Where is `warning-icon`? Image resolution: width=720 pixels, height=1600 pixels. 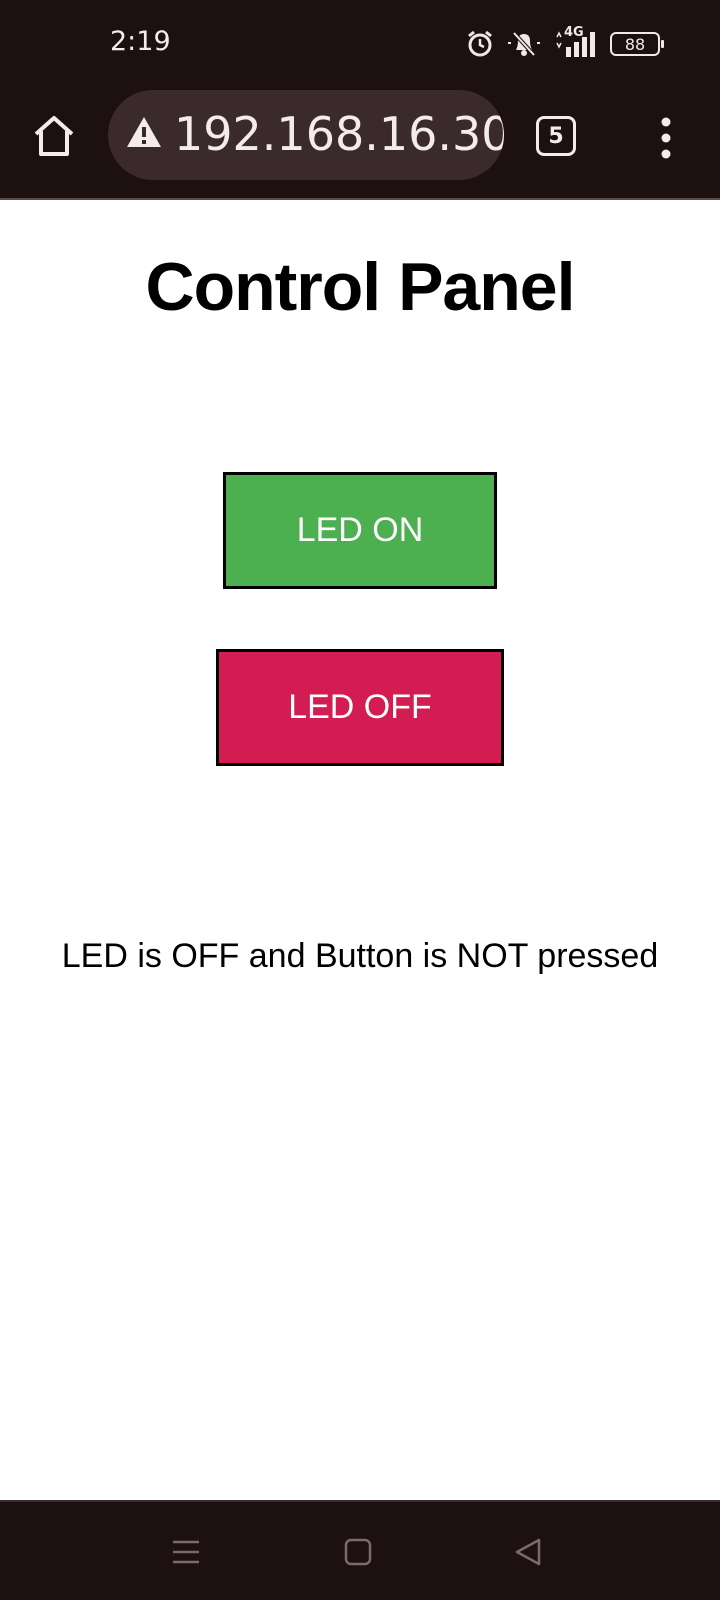
warning-icon is located at coordinates (144, 132).